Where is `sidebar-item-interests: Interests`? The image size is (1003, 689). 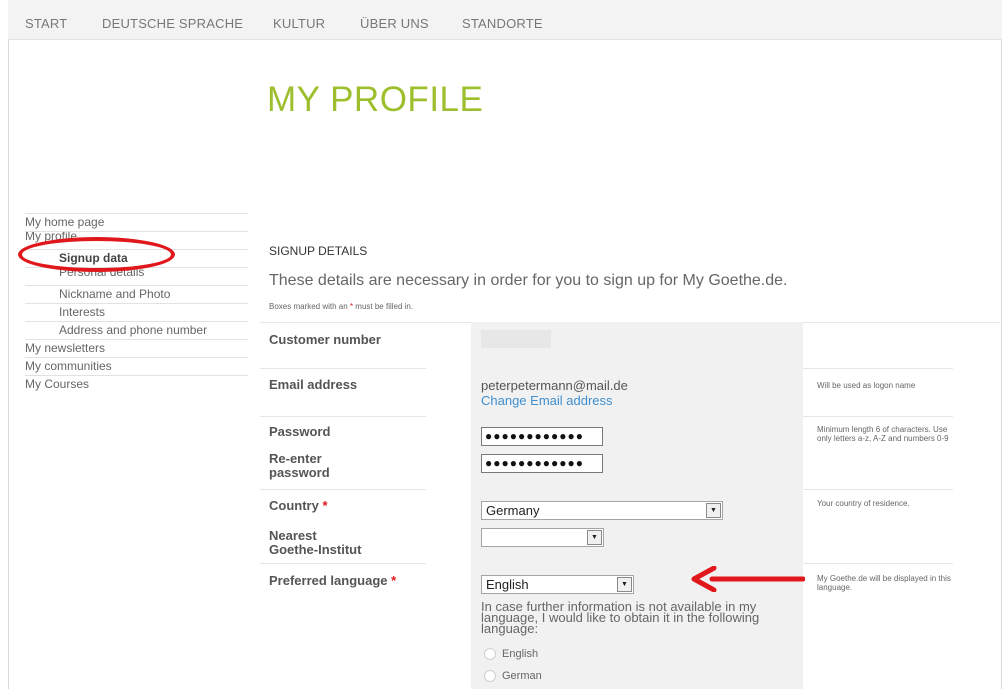 sidebar-item-interests: Interests is located at coordinates (136, 312).